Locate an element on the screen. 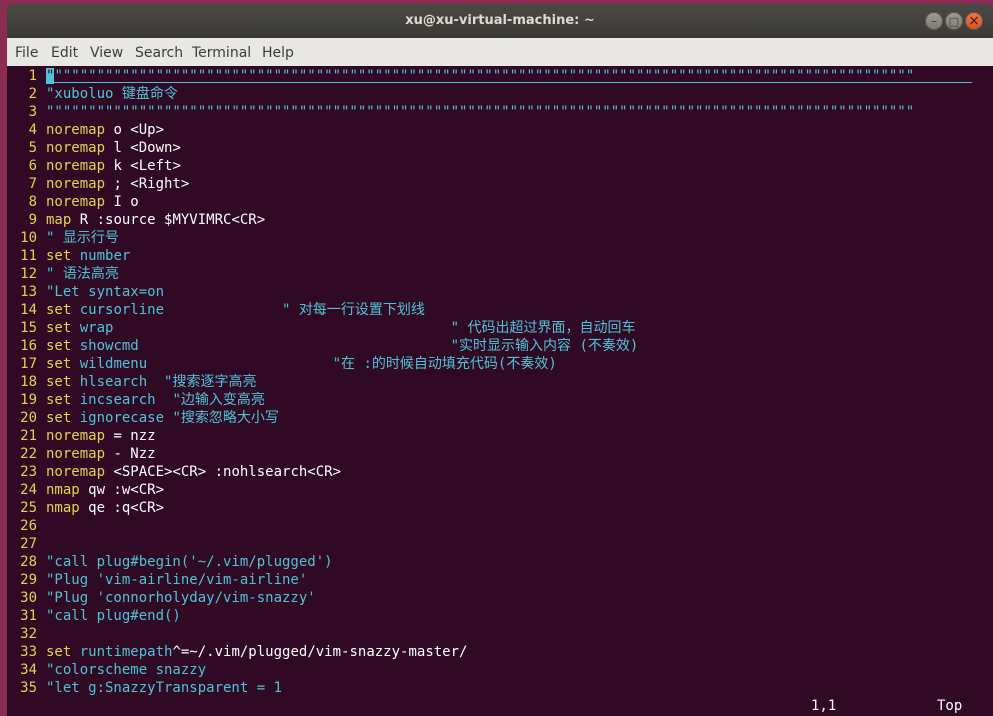 The width and height of the screenshot is (993, 716). line-code: "call plug#end() is located at coordinates (113, 616).